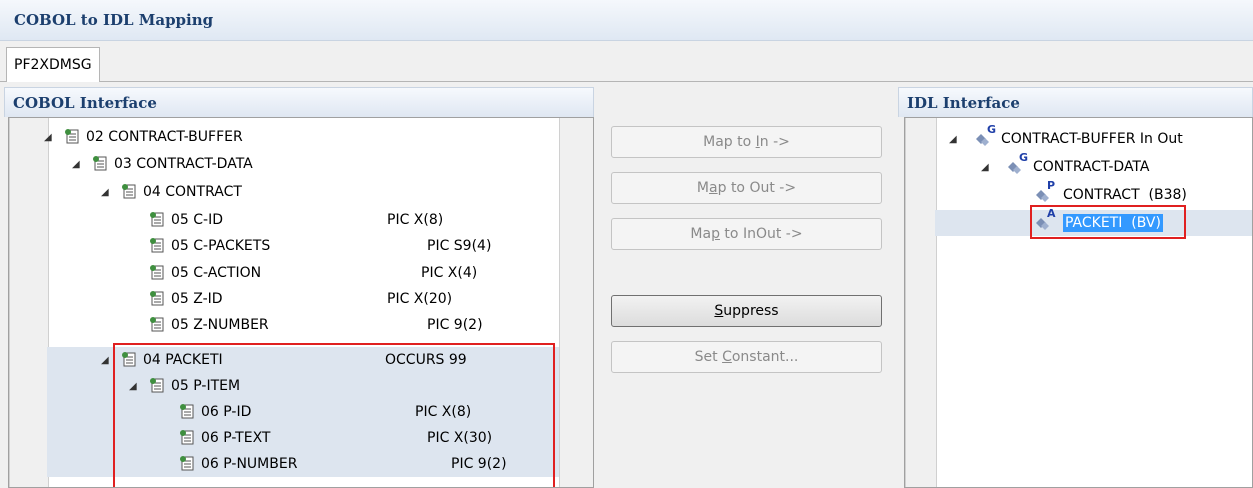  What do you see at coordinates (746, 234) in the screenshot?
I see `map-to-inout-button: Map to InOut ->` at bounding box center [746, 234].